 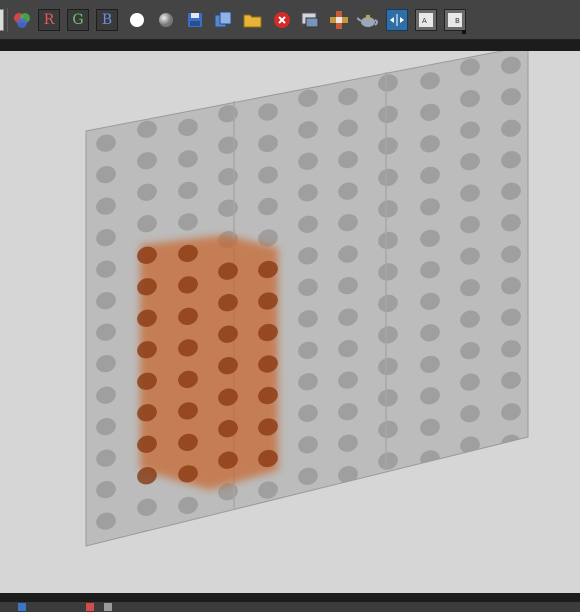 I want to click on transform-gizmo-icon, so click(x=339, y=20).